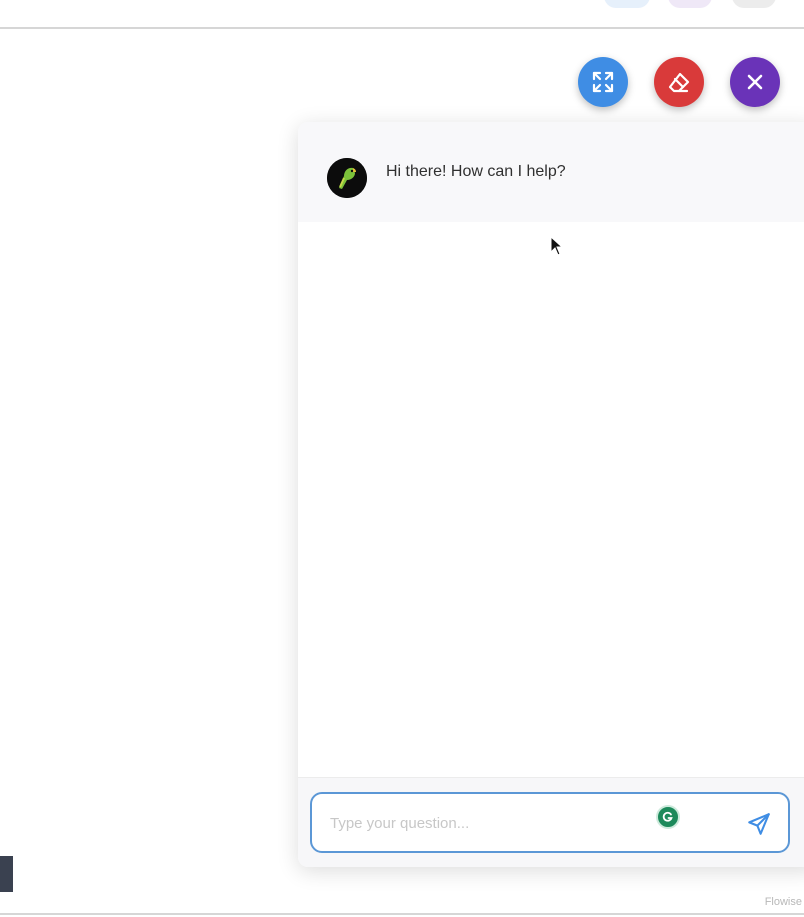 This screenshot has width=804, height=917. I want to click on bot-message-text: Hi there! How can I help?, so click(476, 171).